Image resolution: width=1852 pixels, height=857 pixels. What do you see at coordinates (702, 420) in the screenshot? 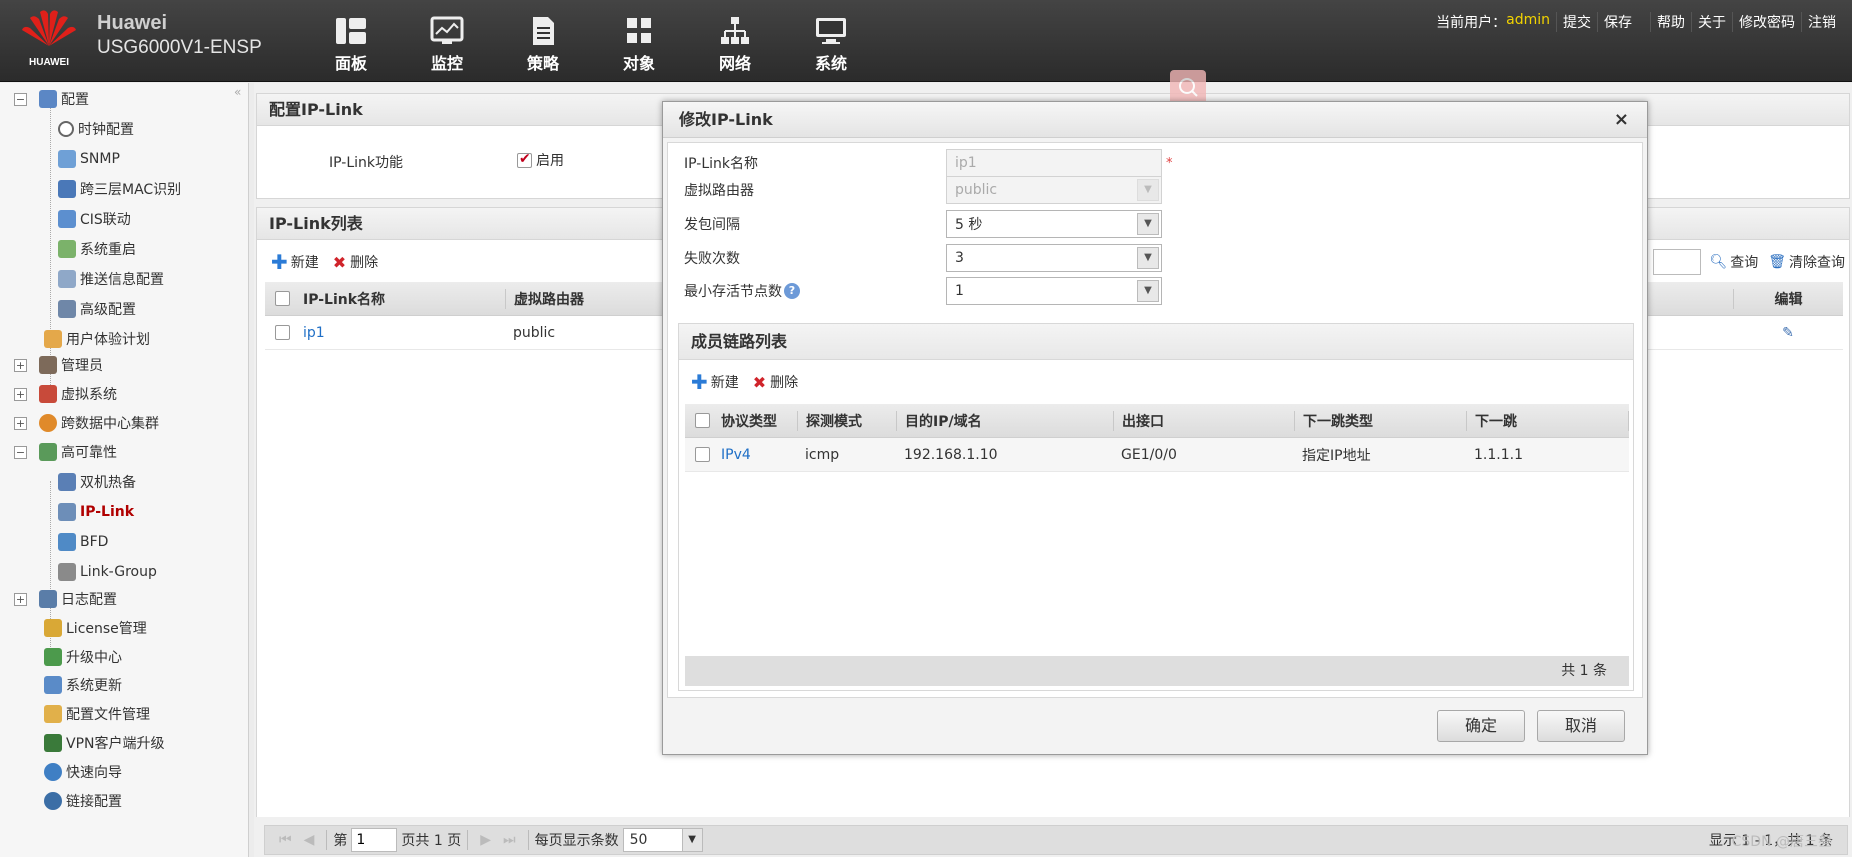
I see `member-select-all-checkbox` at bounding box center [702, 420].